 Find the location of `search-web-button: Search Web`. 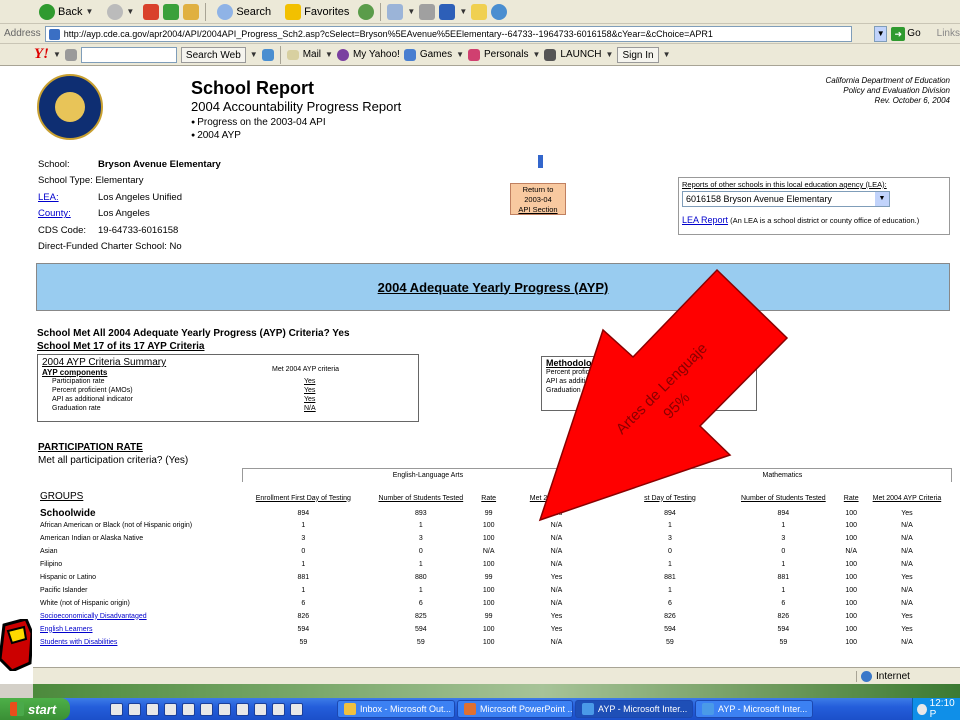

search-web-button: Search Web is located at coordinates (213, 54).